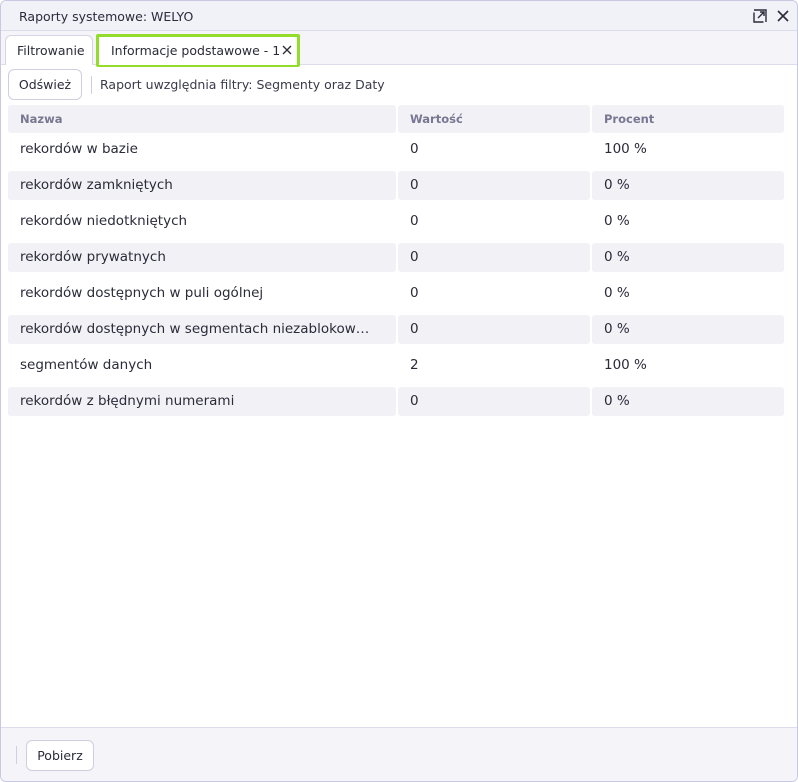  Describe the element at coordinates (287, 50) in the screenshot. I see `close-tab-icon` at that location.